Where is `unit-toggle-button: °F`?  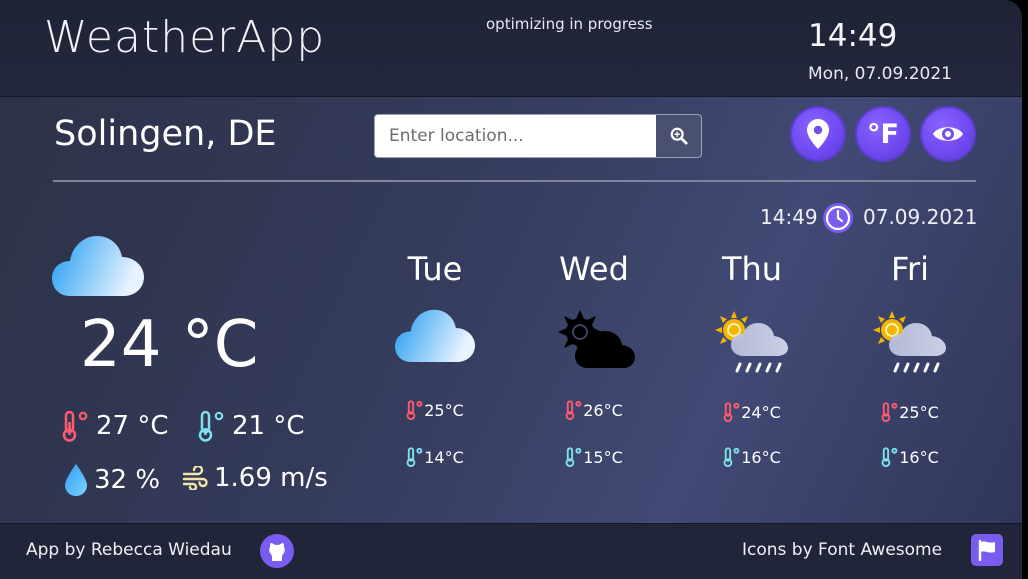
unit-toggle-button: °F is located at coordinates (883, 134).